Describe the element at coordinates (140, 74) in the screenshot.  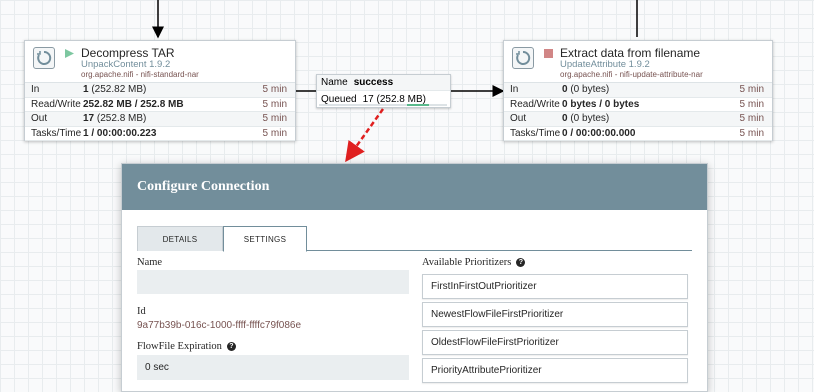
I see `processor-bundle: org.apache.nifi - nifi-standard-nar` at that location.